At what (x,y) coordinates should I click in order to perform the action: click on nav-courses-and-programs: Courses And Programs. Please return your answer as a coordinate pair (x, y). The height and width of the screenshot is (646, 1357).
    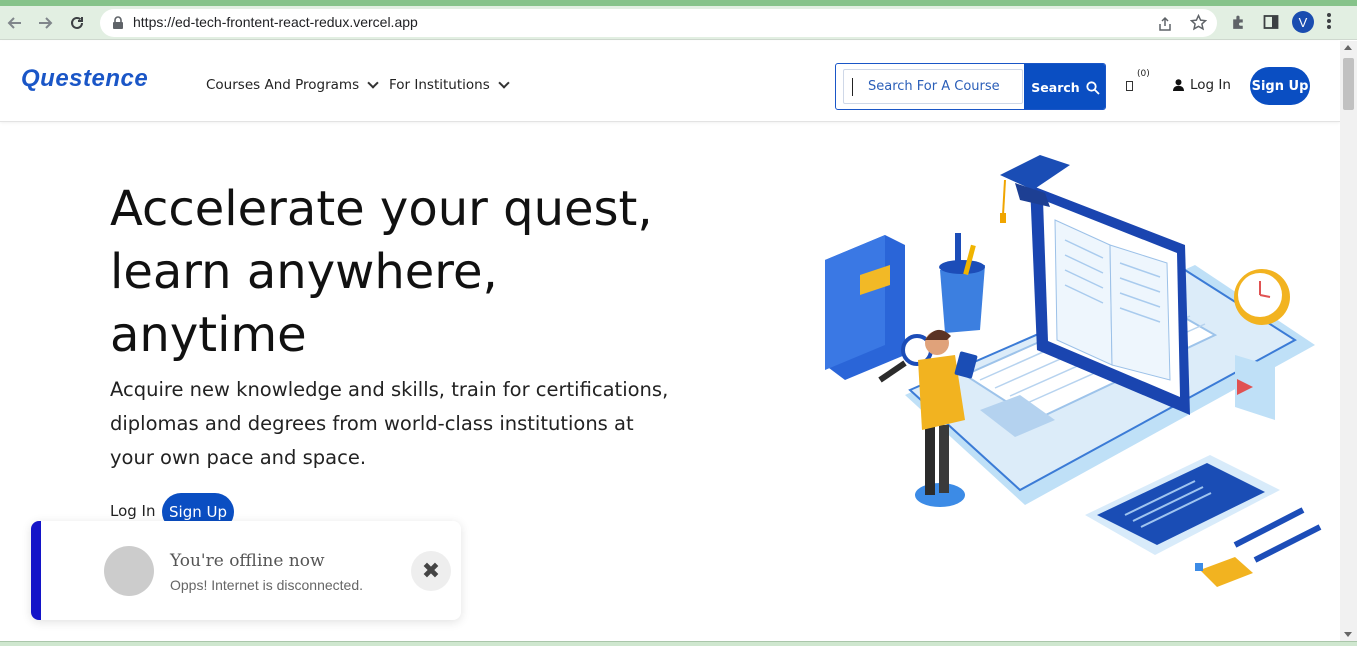
    Looking at the image, I should click on (292, 85).